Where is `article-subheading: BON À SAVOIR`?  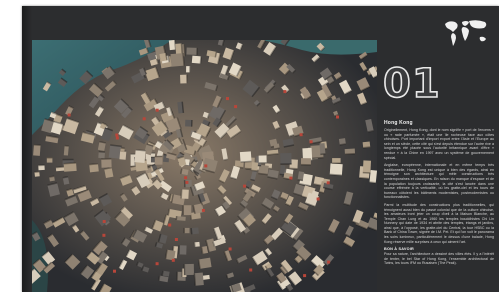
article-subheading: BON À SAVOIR is located at coordinates (399, 249).